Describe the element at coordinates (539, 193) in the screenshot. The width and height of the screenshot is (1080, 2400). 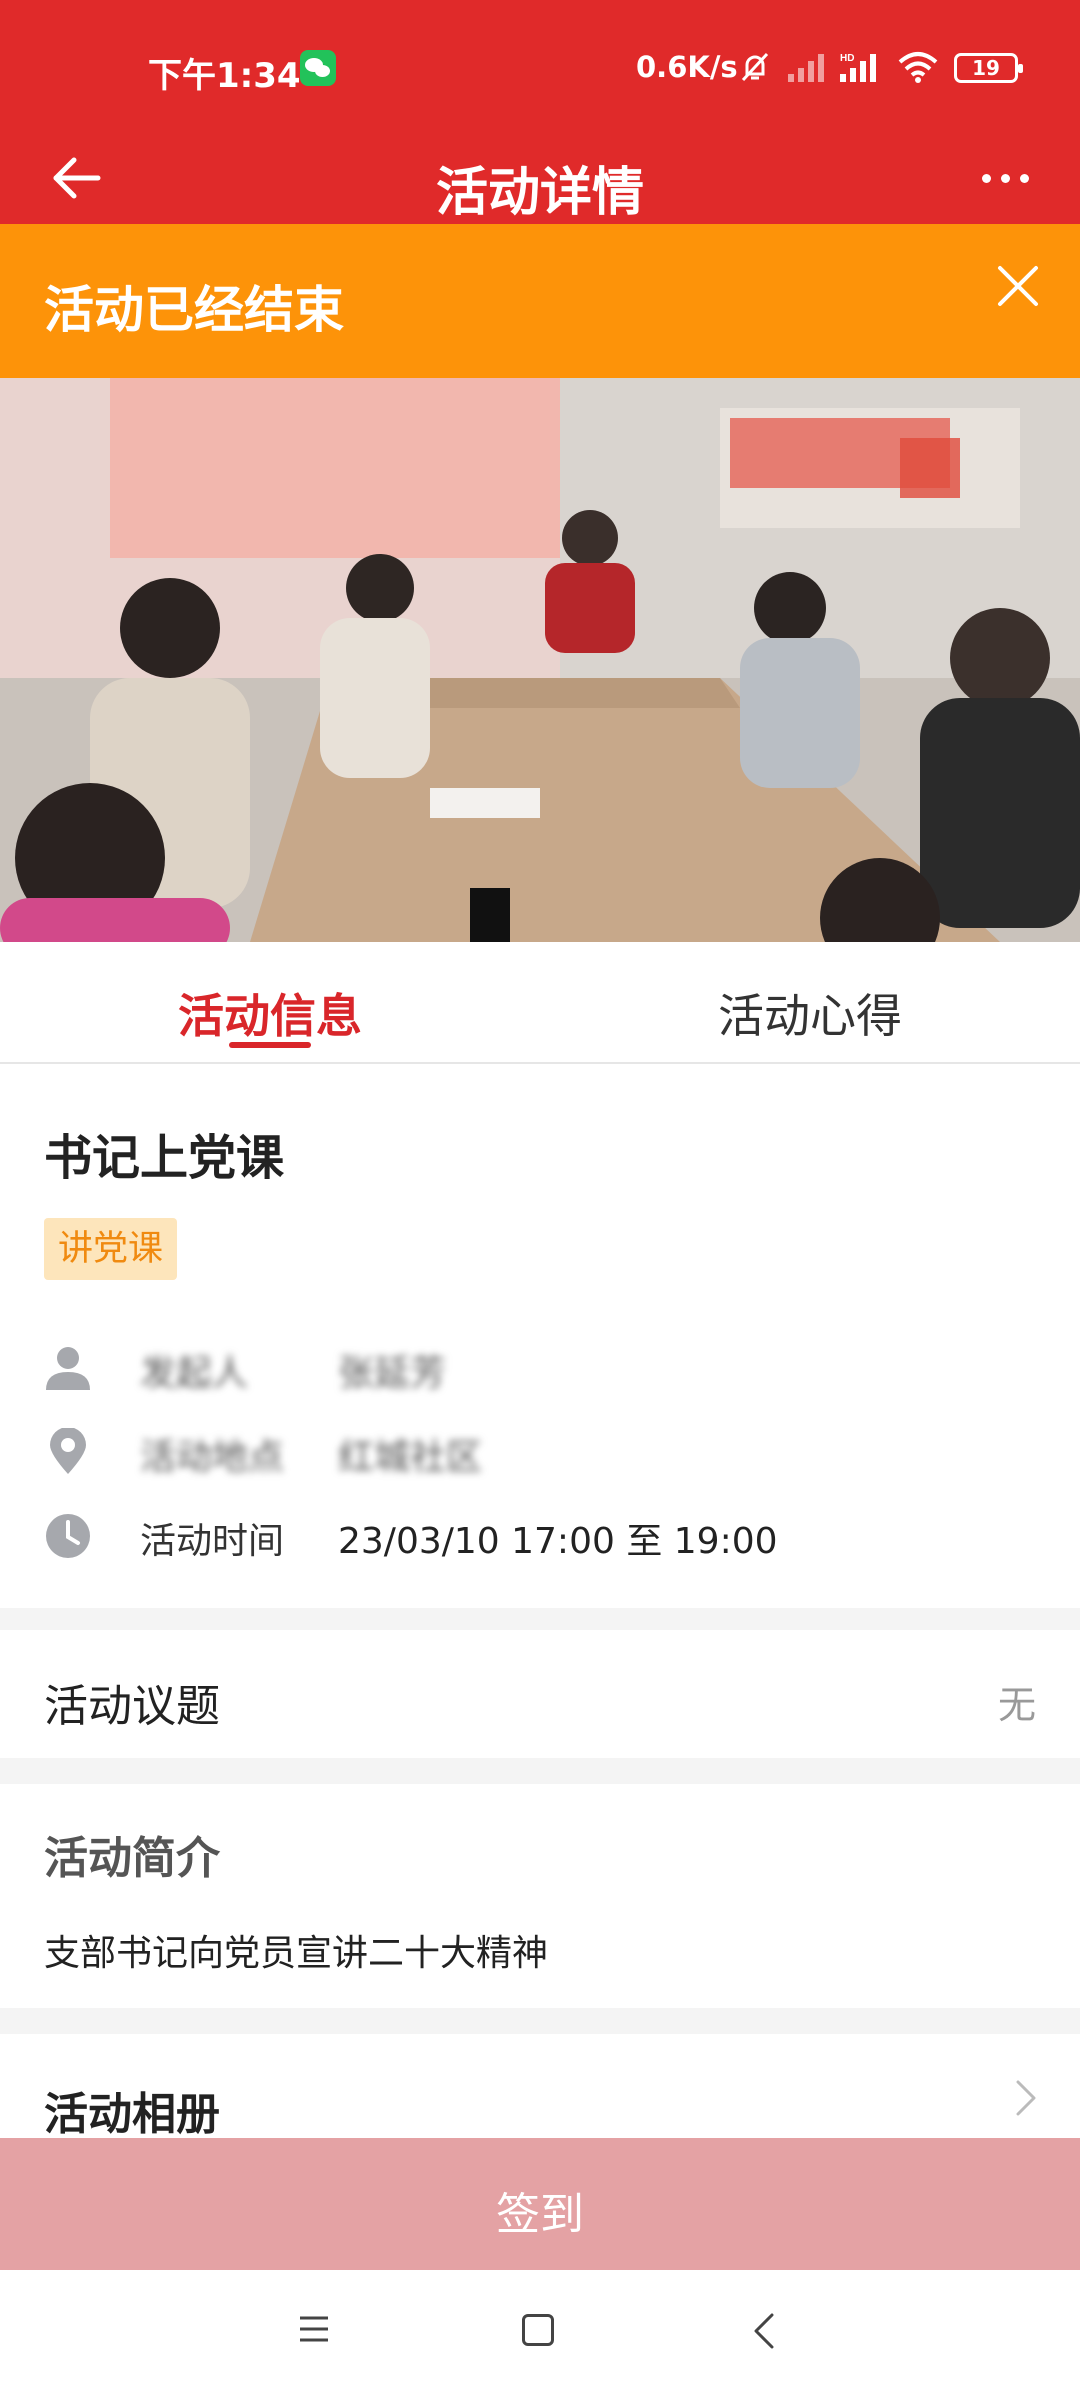
I see `page-title: 活动详情` at that location.